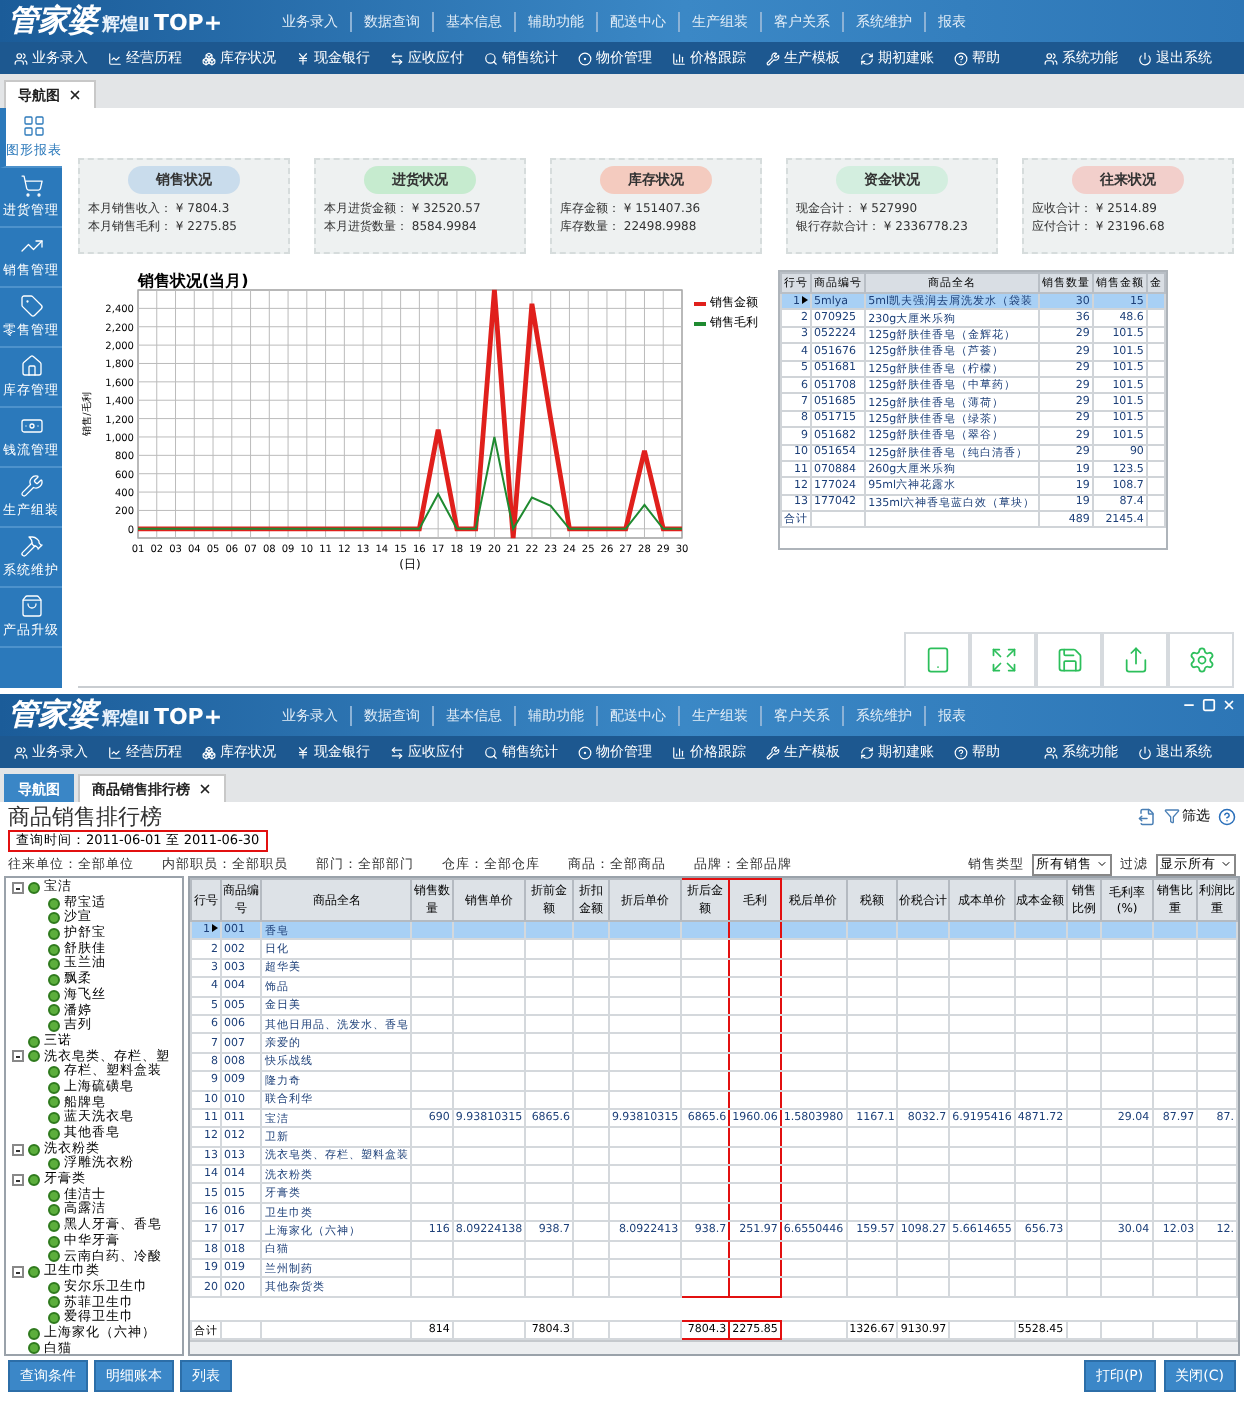 The height and width of the screenshot is (1406, 1244). What do you see at coordinates (31, 366) in the screenshot?
I see `house-icon` at bounding box center [31, 366].